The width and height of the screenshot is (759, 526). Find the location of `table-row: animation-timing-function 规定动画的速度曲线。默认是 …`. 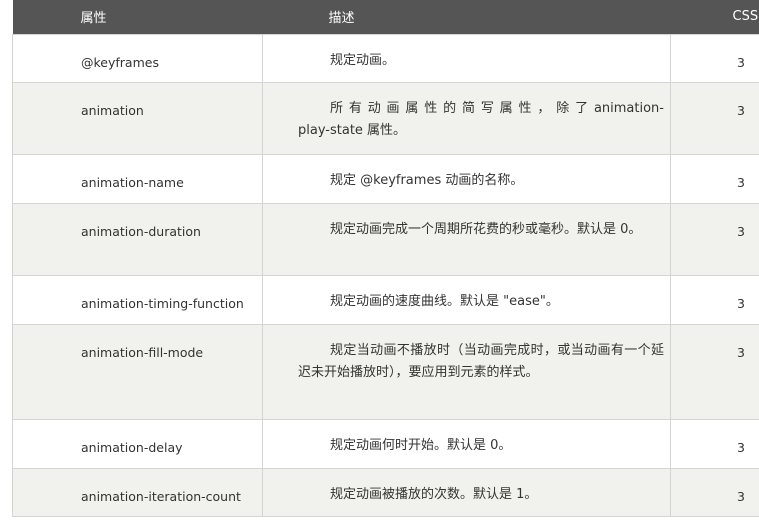

table-row: animation-timing-function 规定动画的速度曲线。默认是 … is located at coordinates (385, 299).